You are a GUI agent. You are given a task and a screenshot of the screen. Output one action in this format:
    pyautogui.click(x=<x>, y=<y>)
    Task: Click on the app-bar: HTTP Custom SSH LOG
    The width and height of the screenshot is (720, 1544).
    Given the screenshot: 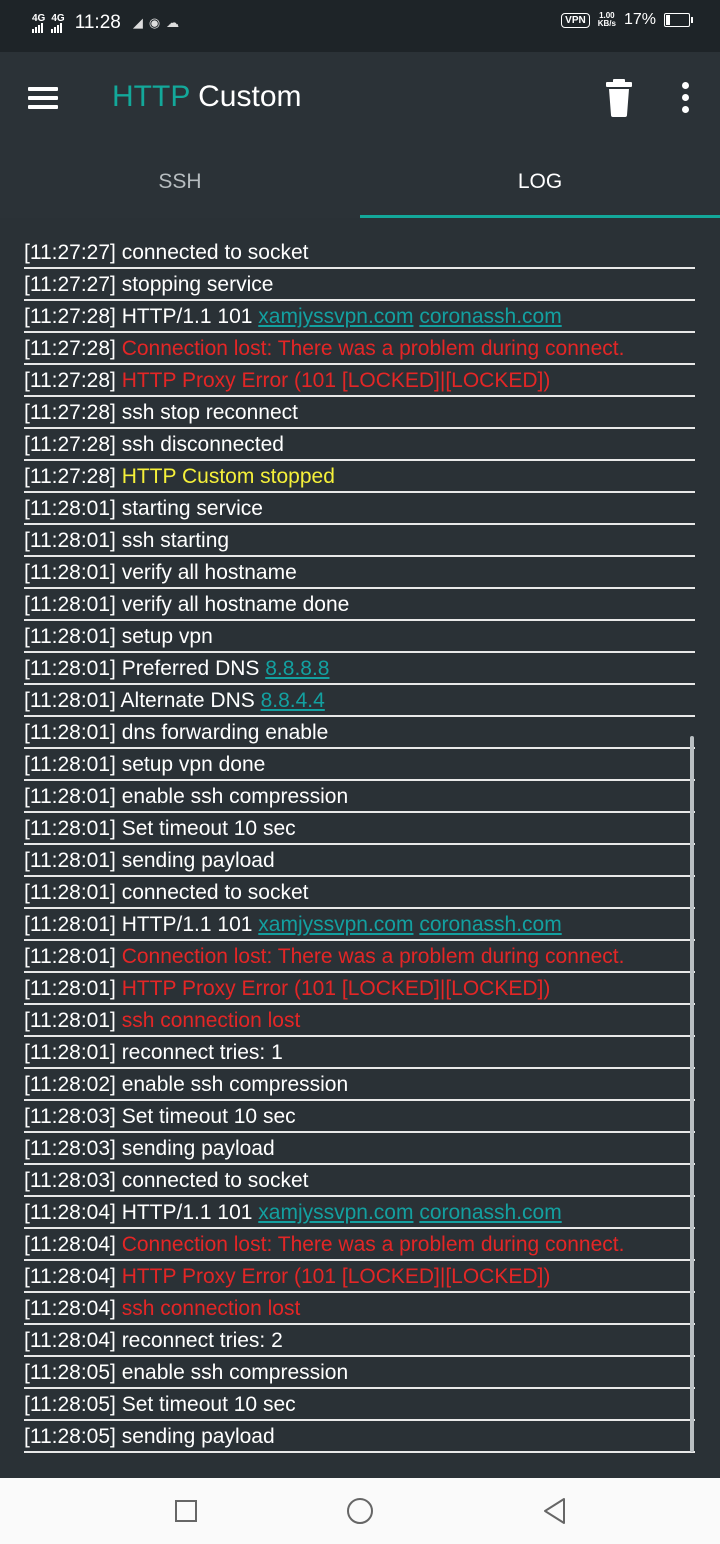 What is the action you would take?
    pyautogui.click(x=360, y=135)
    